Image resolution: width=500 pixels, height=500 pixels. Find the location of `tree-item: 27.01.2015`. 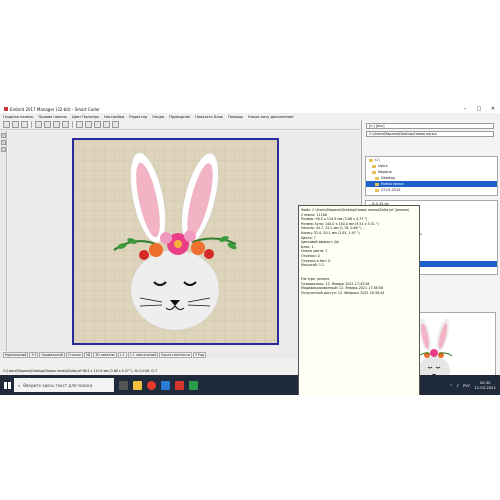

tree-item: 27.01.2015 is located at coordinates (431, 190).